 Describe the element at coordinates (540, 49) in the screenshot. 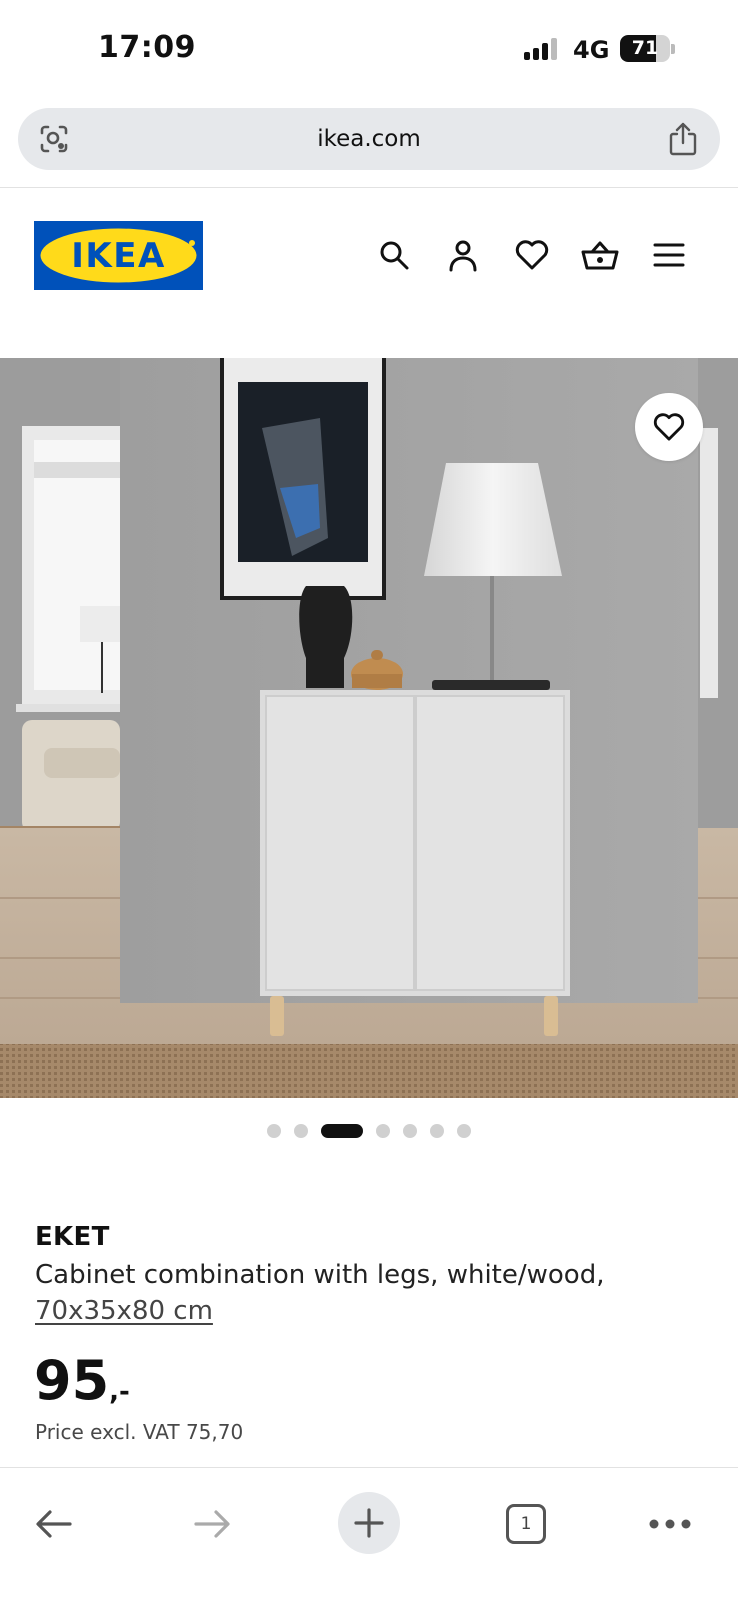

I see `signal-icon` at that location.